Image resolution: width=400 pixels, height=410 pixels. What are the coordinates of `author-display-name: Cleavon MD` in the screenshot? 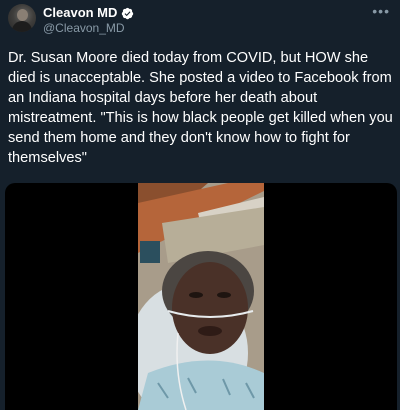 It's located at (80, 13).